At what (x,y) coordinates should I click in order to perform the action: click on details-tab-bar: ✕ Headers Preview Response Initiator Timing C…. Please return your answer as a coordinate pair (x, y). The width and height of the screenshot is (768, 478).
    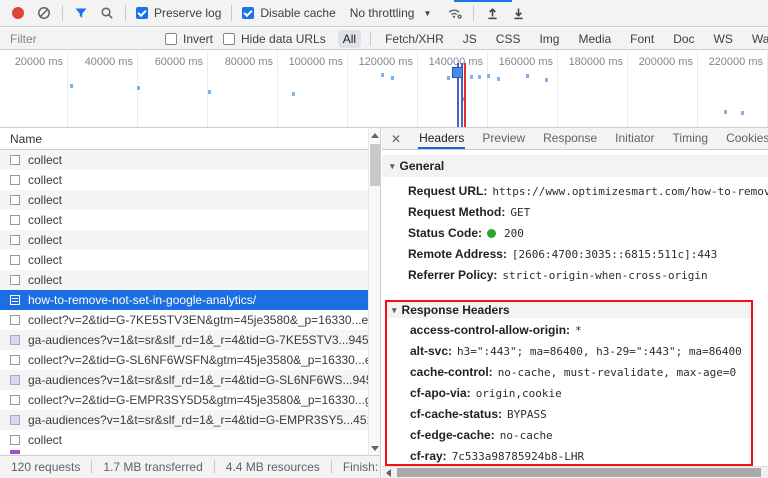
    Looking at the image, I should click on (575, 139).